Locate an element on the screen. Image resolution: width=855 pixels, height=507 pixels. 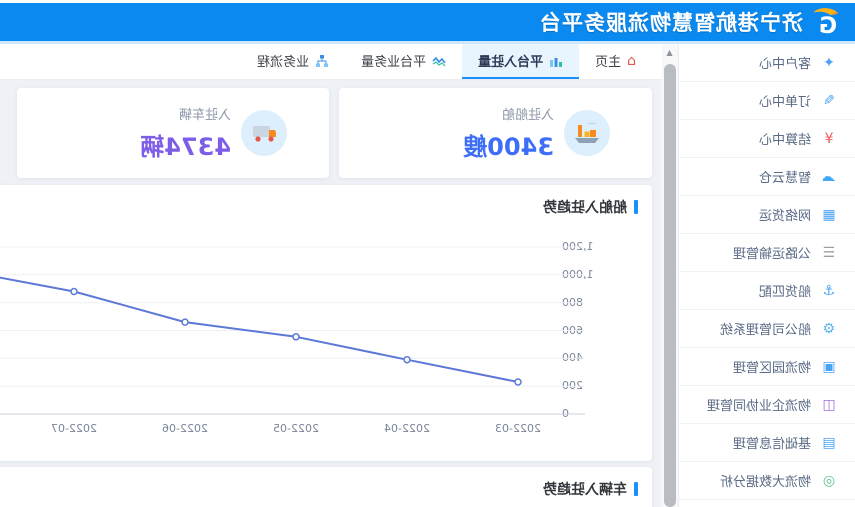
customer-icon: ✦ is located at coordinates (829, 62).